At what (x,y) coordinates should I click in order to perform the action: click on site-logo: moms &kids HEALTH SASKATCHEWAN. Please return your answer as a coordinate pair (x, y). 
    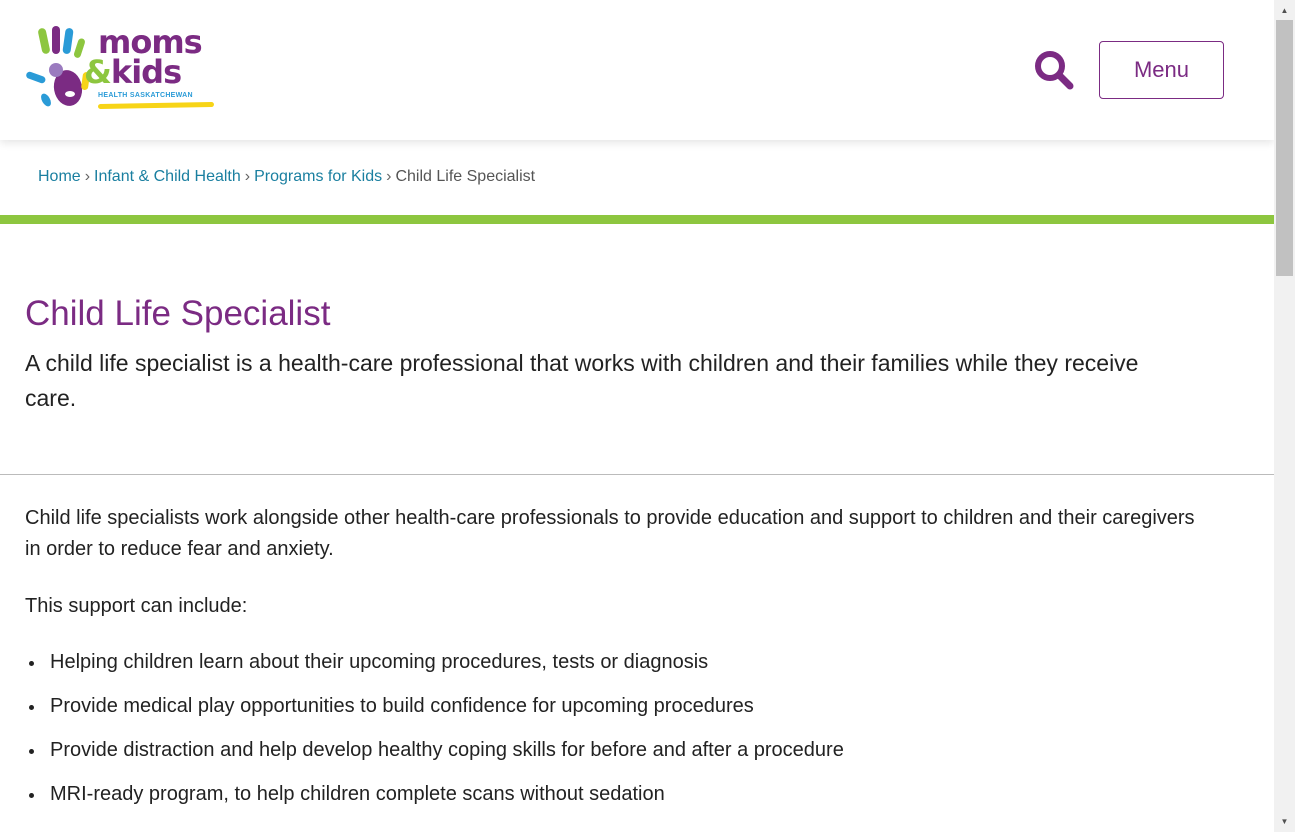
    Looking at the image, I should click on (120, 69).